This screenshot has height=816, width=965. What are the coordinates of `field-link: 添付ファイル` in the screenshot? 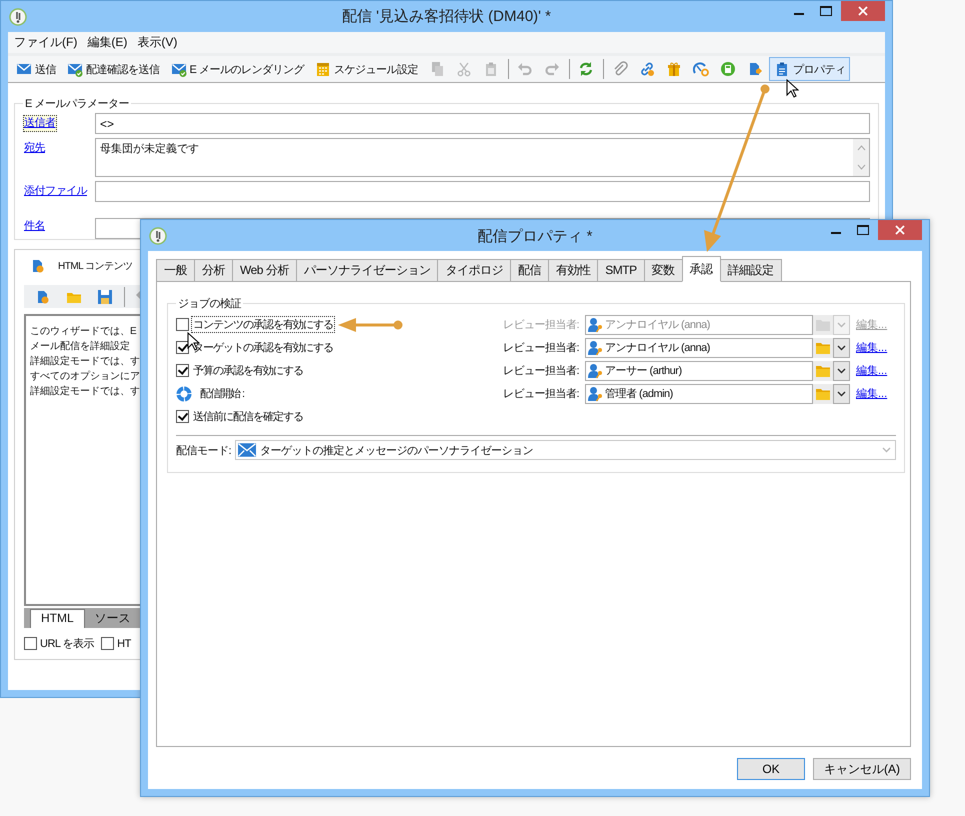 It's located at (55, 191).